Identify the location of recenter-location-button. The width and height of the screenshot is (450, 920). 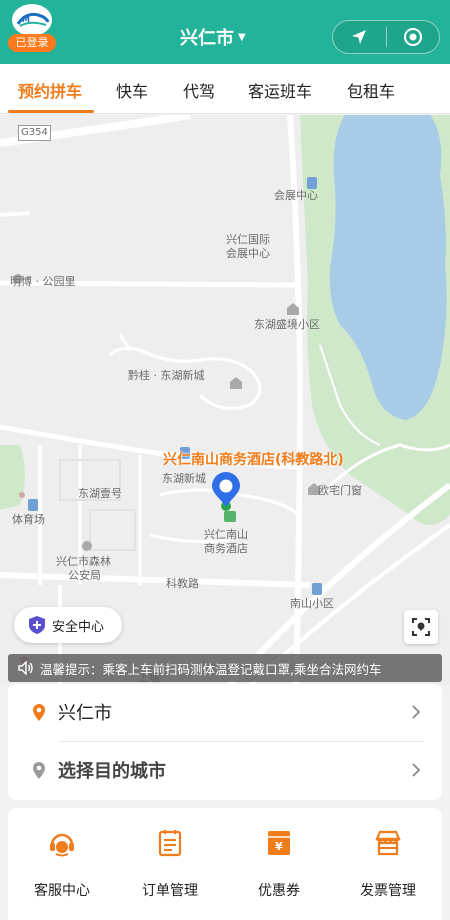
(421, 627).